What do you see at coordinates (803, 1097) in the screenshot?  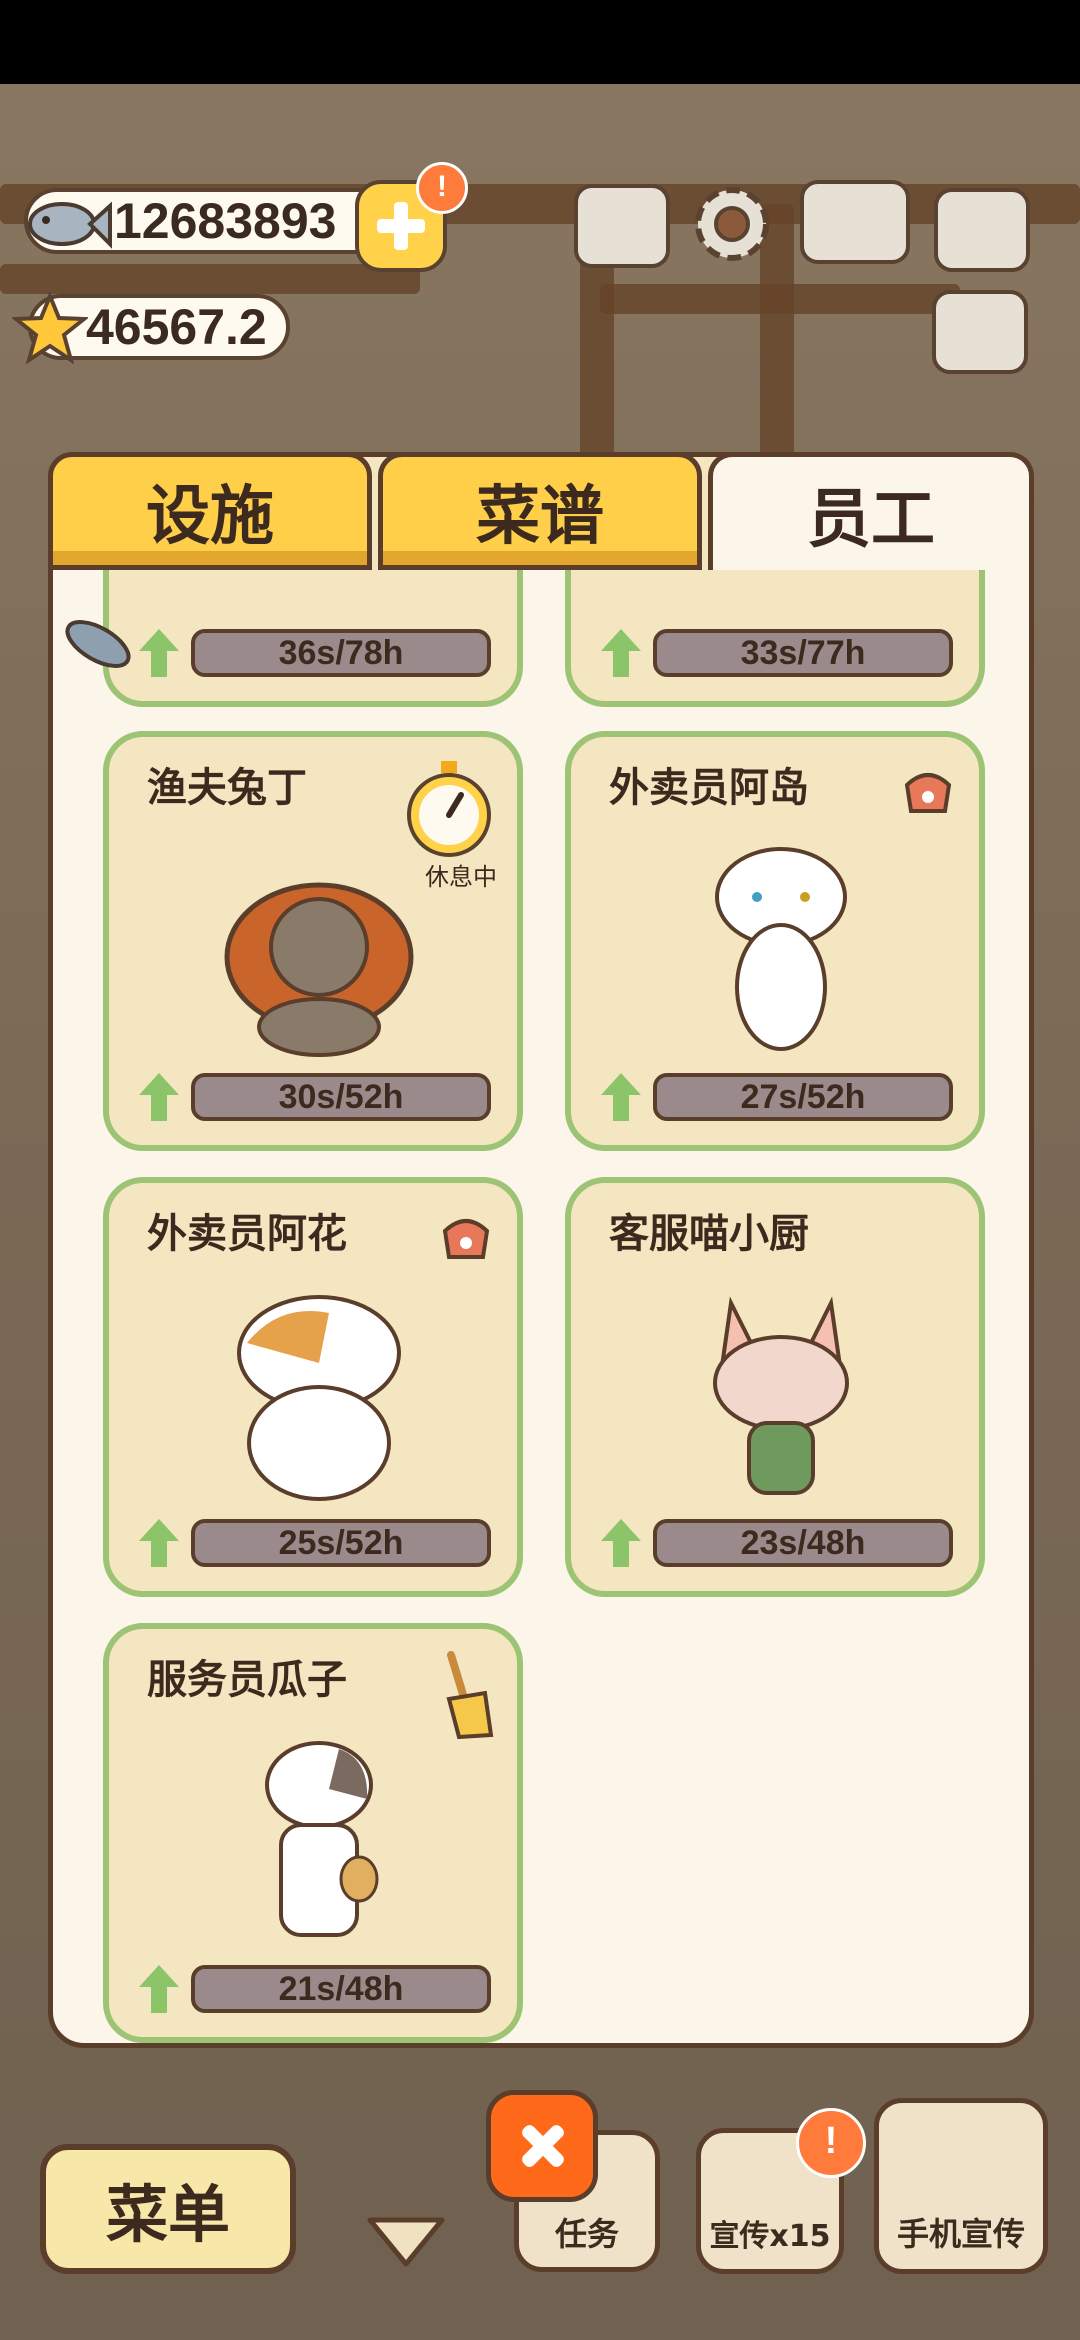 I see `staff-progress: 27s/52h` at bounding box center [803, 1097].